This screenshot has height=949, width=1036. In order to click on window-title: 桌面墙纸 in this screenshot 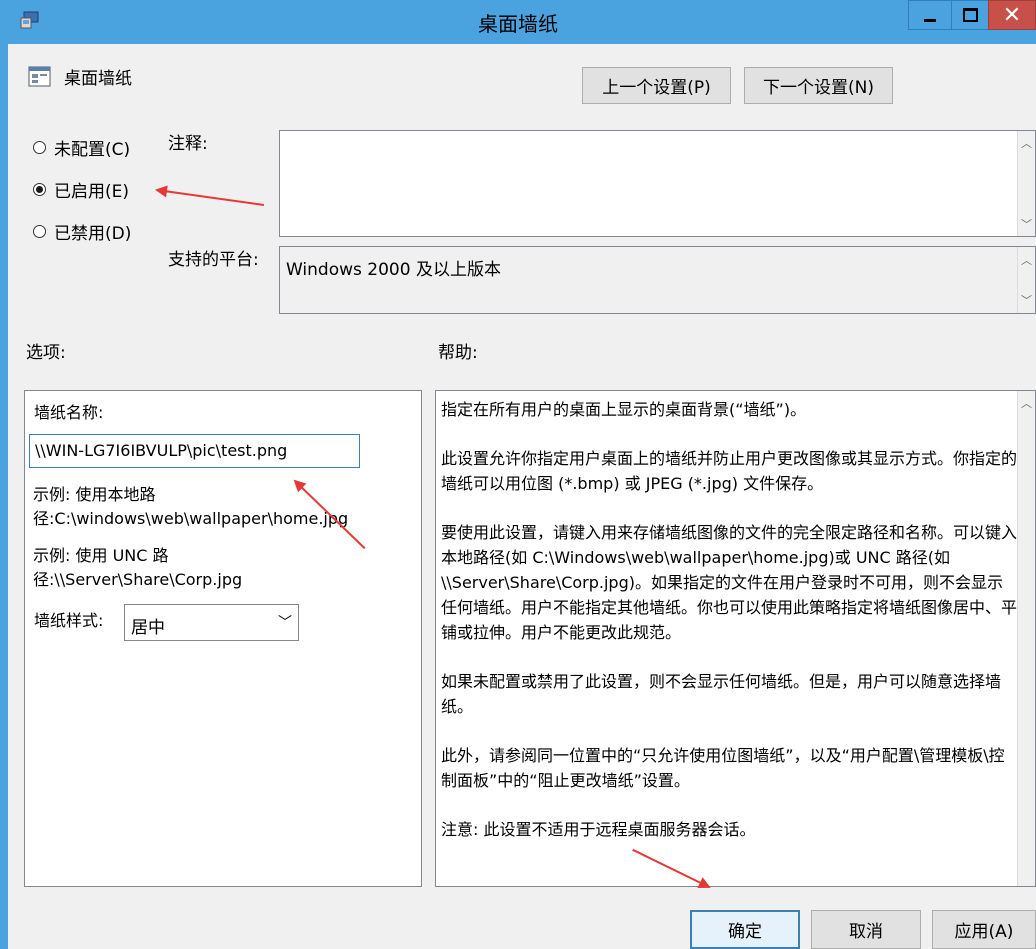, I will do `click(518, 24)`.